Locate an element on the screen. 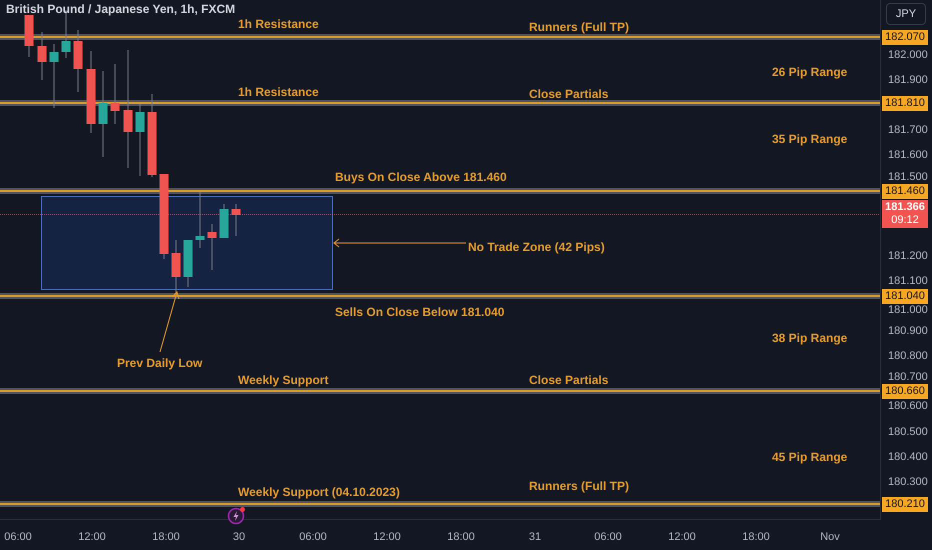  annotation-label: 45 Pip Range is located at coordinates (810, 457).